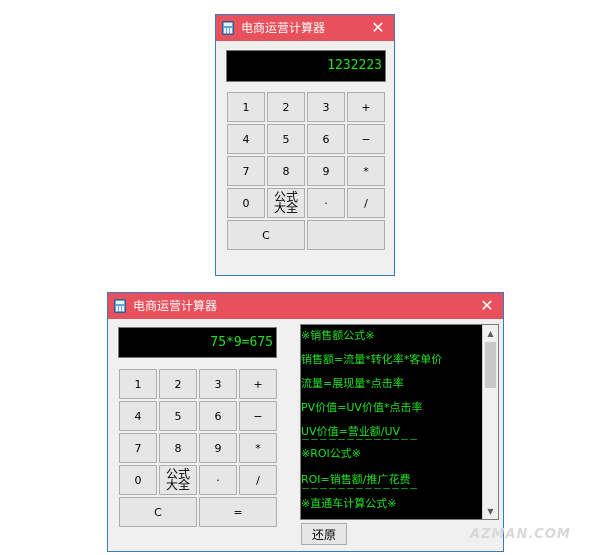  What do you see at coordinates (346, 235) in the screenshot?
I see `equals-button` at bounding box center [346, 235].